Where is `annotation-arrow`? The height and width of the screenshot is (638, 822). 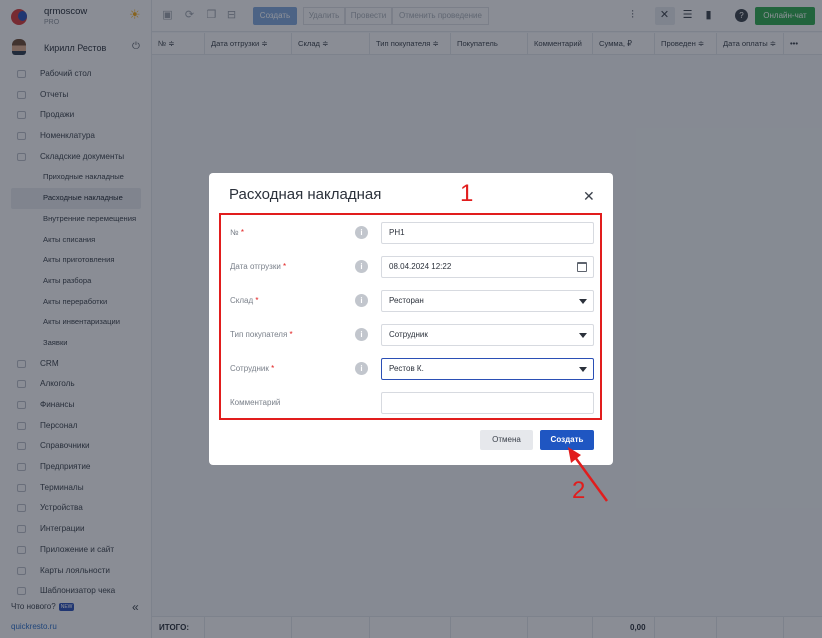 annotation-arrow is located at coordinates (588, 474).